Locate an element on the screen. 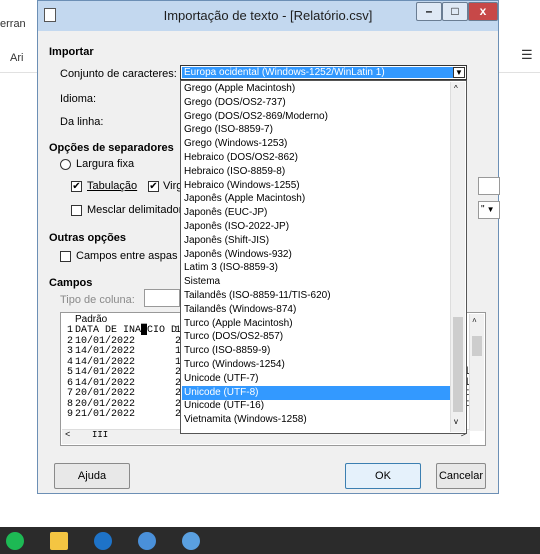 This screenshot has height=554, width=540. tipo-coluna-select is located at coordinates (162, 298).